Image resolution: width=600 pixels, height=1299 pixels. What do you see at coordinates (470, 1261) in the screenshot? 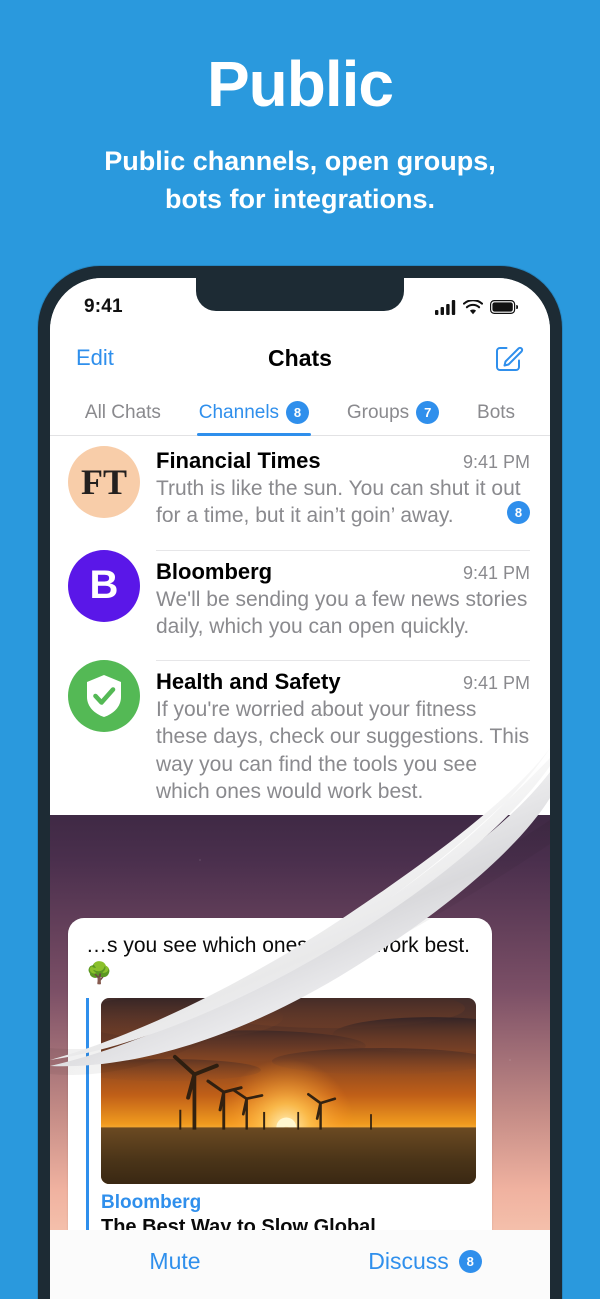
I see `discuss-badge: 8` at bounding box center [470, 1261].